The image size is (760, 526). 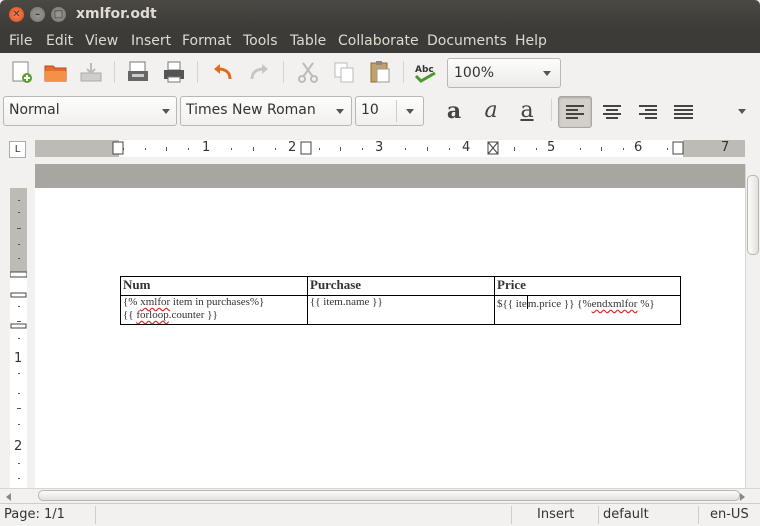 I want to click on pdf-export-icon, so click(x=138, y=71).